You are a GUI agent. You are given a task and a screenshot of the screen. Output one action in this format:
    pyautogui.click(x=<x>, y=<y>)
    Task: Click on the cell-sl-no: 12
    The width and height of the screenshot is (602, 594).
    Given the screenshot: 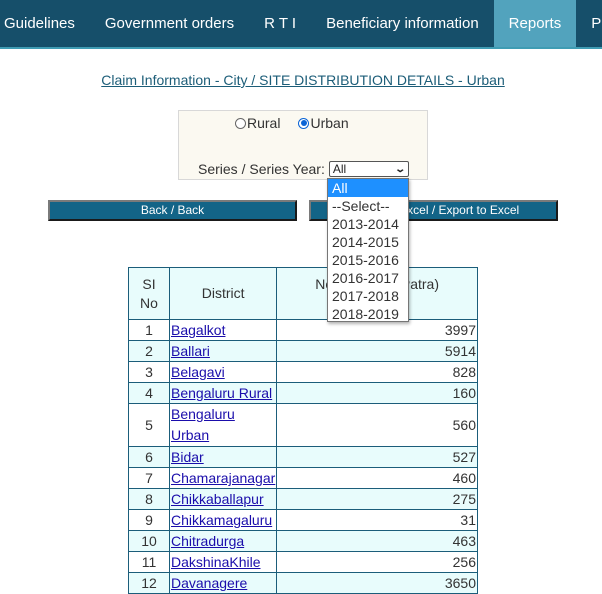 What is the action you would take?
    pyautogui.click(x=149, y=583)
    